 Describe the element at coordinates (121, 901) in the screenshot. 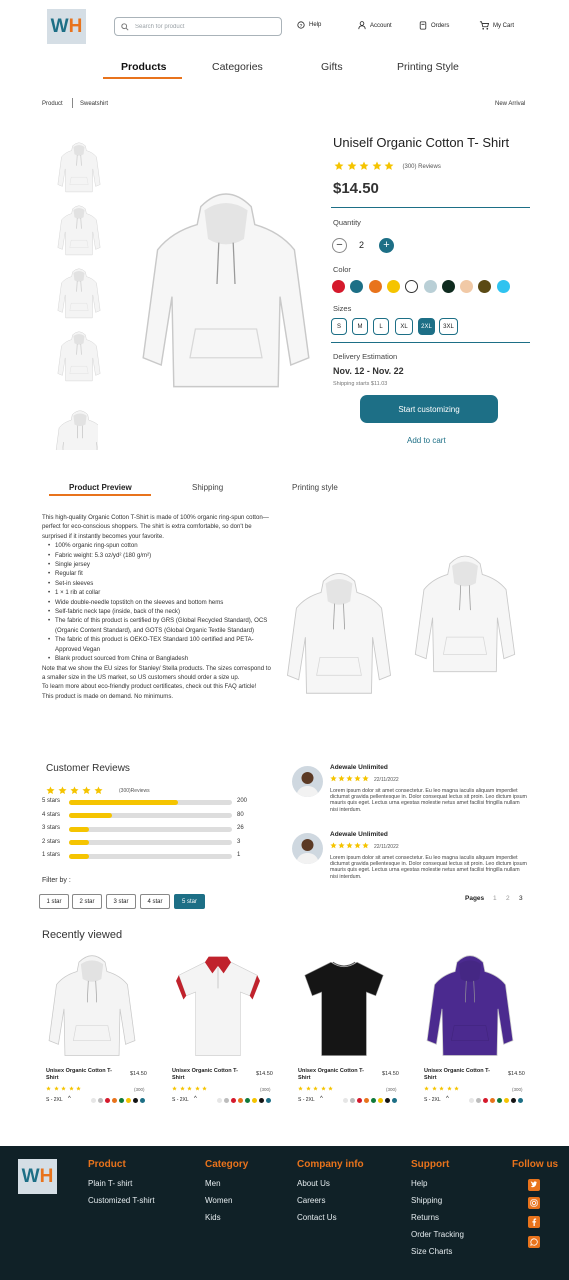

I see `filter-3-star: 3 star` at that location.